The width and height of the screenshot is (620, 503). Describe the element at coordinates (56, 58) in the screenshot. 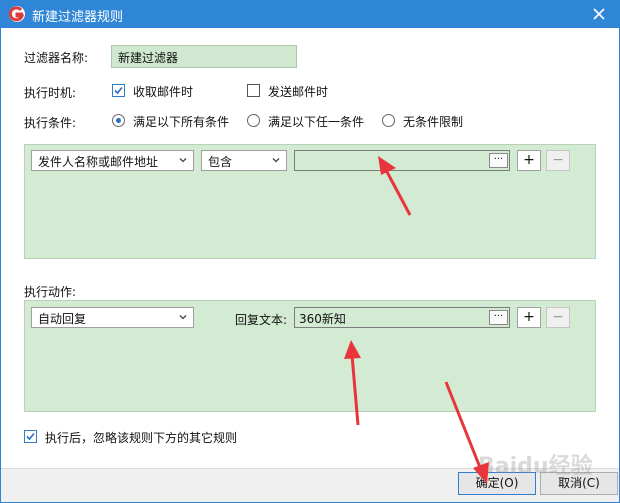

I see `filter-name-label: 过滤器名称:` at that location.